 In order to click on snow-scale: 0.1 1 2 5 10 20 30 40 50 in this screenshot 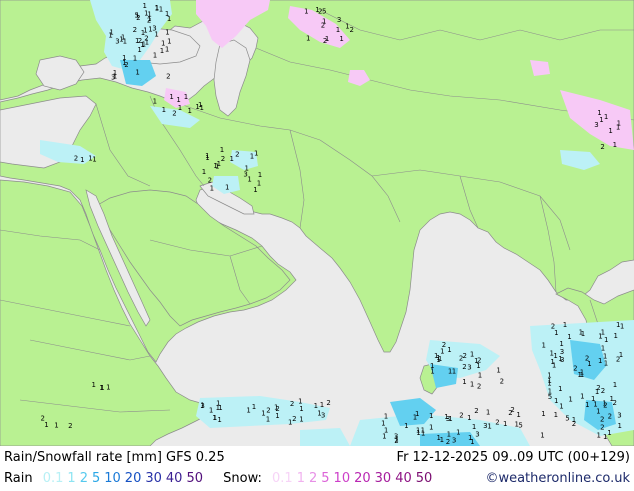, I will do `click(354, 478)`.